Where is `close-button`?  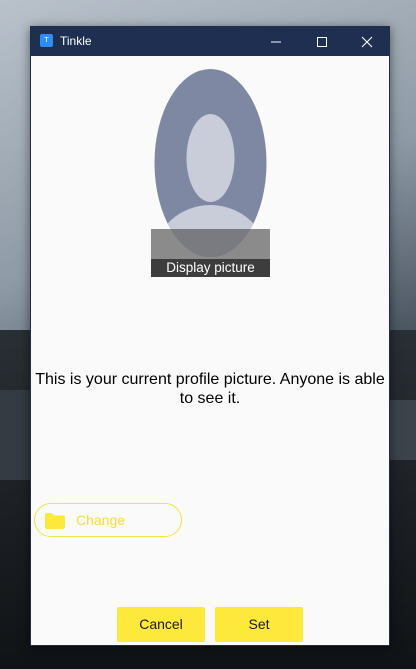 close-button is located at coordinates (367, 41).